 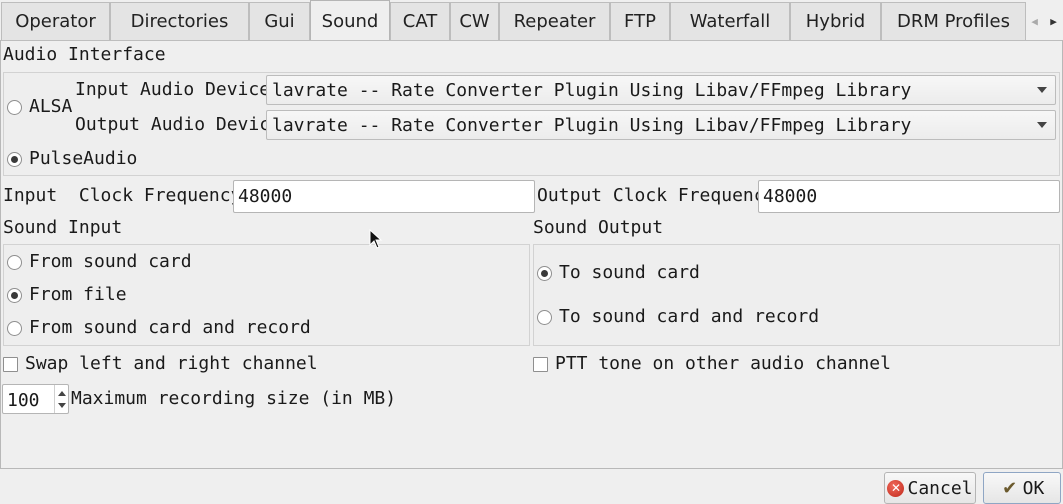 I want to click on input-audio-device-label: Input Audio Device, so click(x=173, y=89).